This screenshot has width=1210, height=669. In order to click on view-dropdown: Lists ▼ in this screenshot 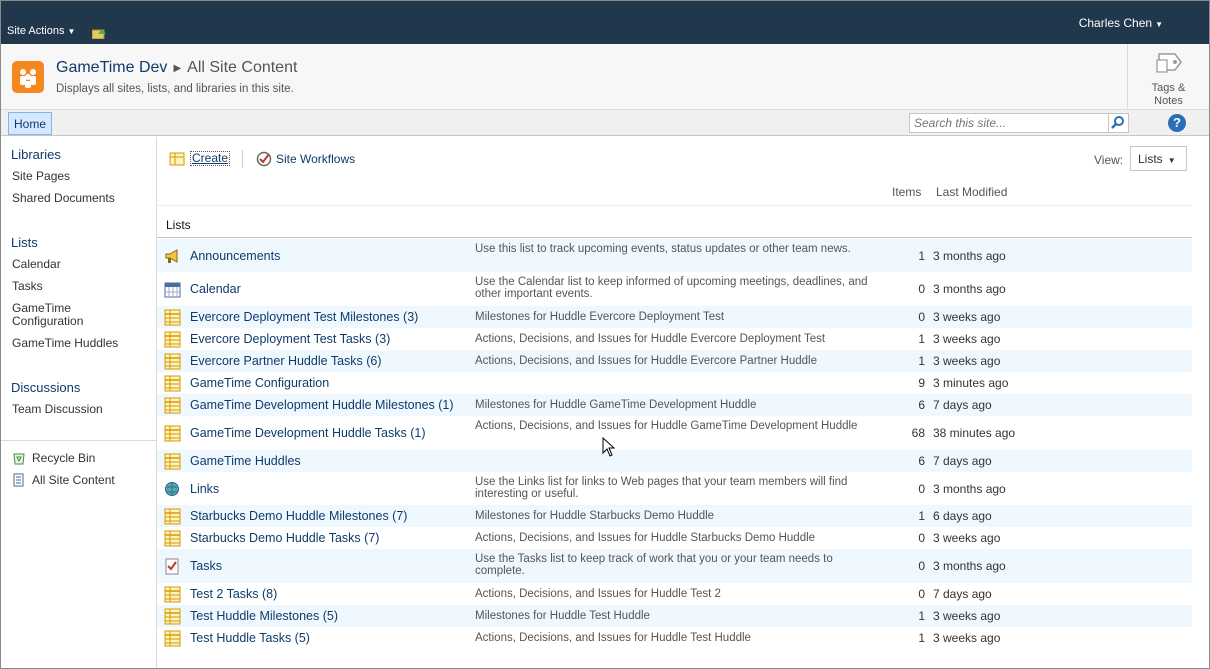, I will do `click(1158, 158)`.